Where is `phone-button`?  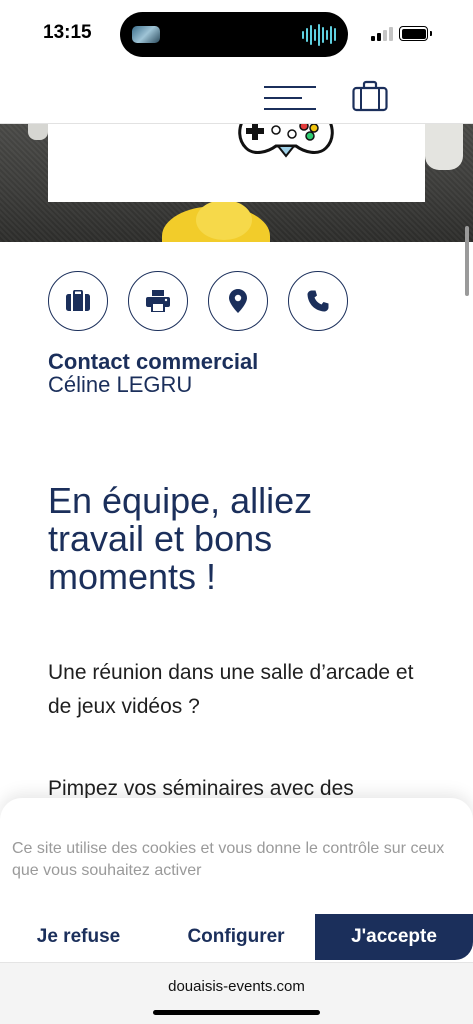 phone-button is located at coordinates (318, 301).